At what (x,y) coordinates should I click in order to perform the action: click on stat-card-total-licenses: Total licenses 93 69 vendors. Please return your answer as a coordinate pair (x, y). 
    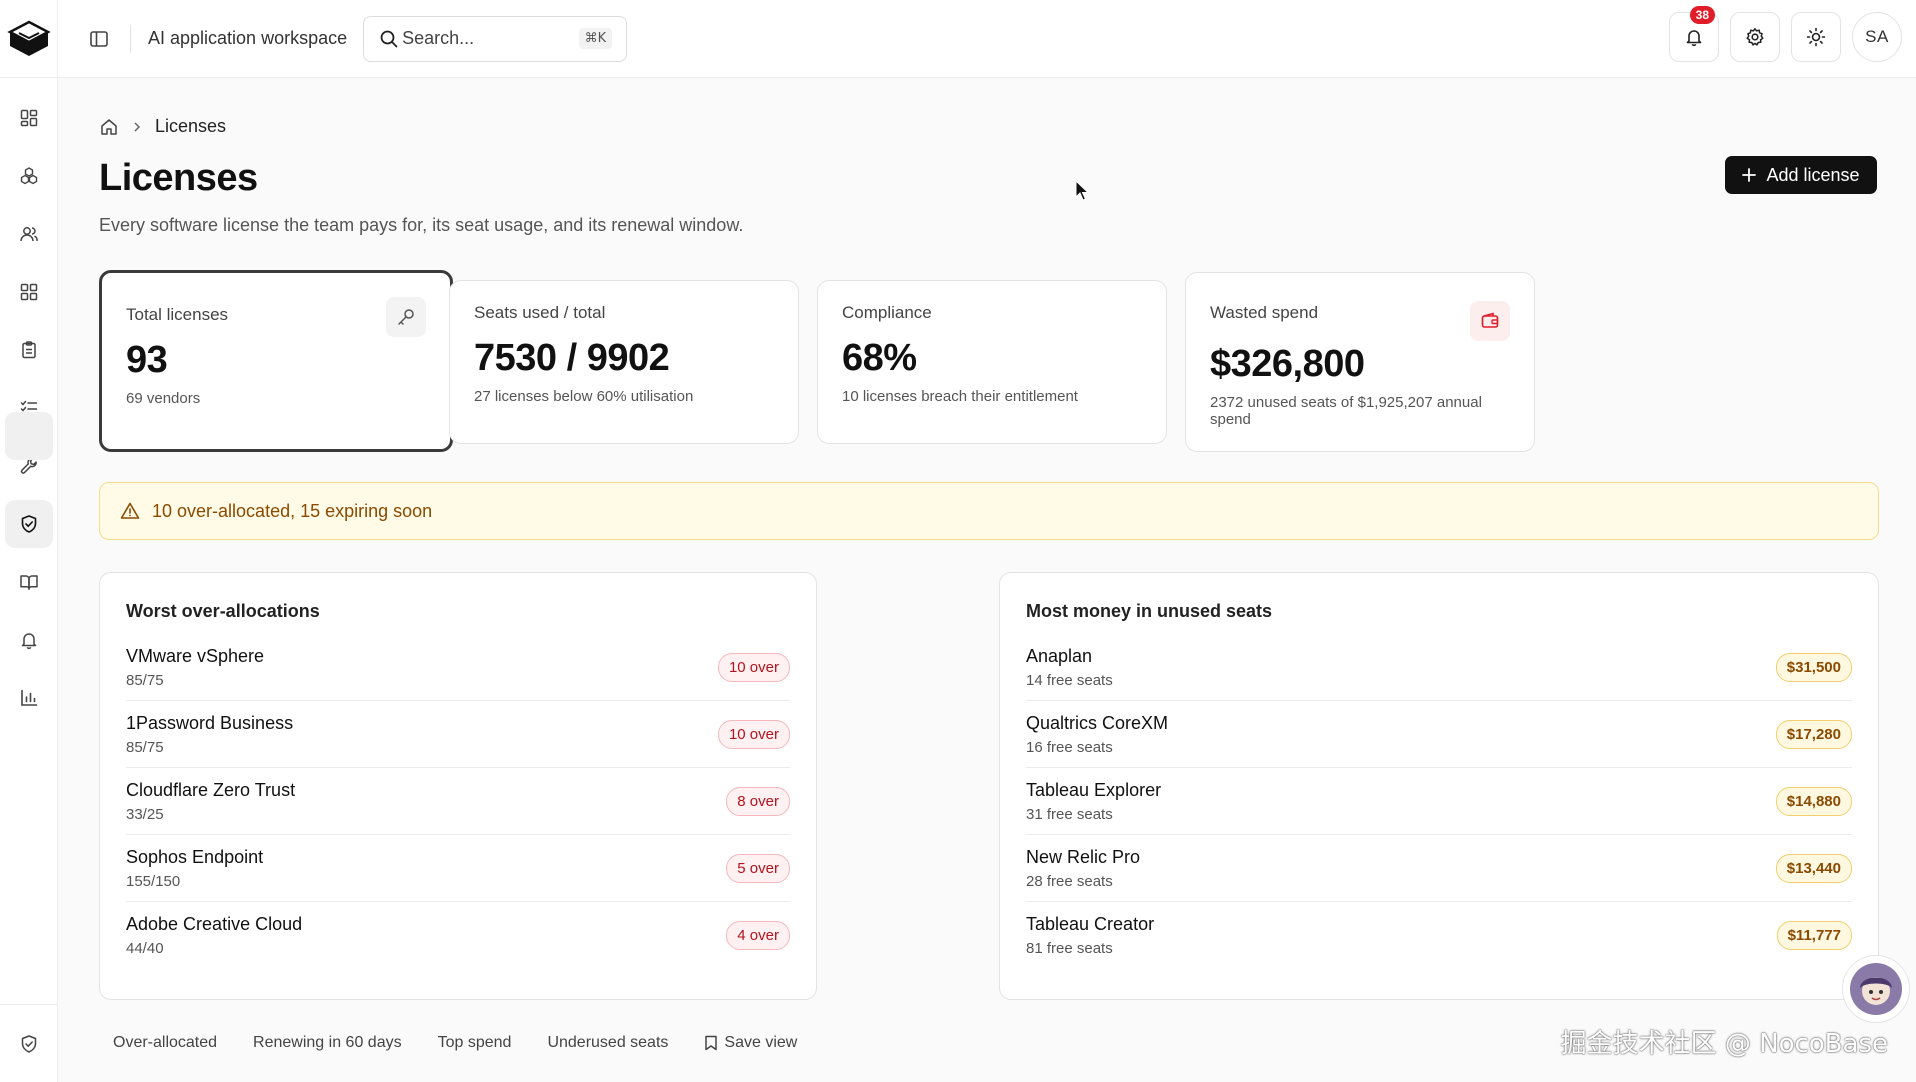
    Looking at the image, I should click on (276, 361).